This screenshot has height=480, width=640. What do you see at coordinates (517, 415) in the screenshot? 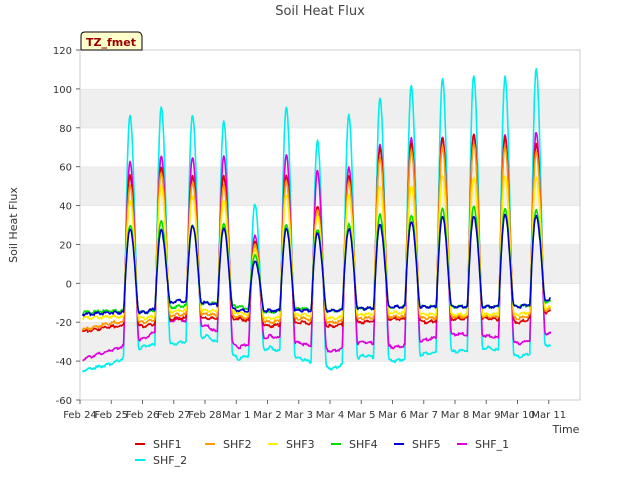
I see `x-tick-label: Mar 10` at bounding box center [517, 415].